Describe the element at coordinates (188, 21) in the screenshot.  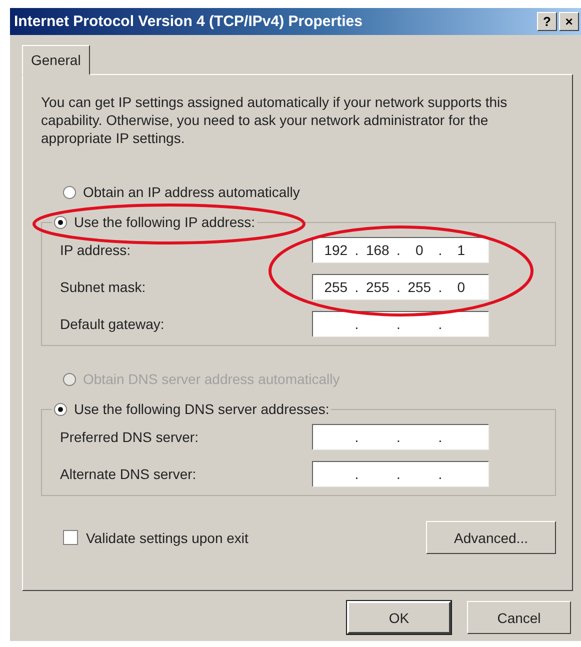
I see `window-title: Internet Protocol Version 4 (TCP/IPv4) Properties` at that location.